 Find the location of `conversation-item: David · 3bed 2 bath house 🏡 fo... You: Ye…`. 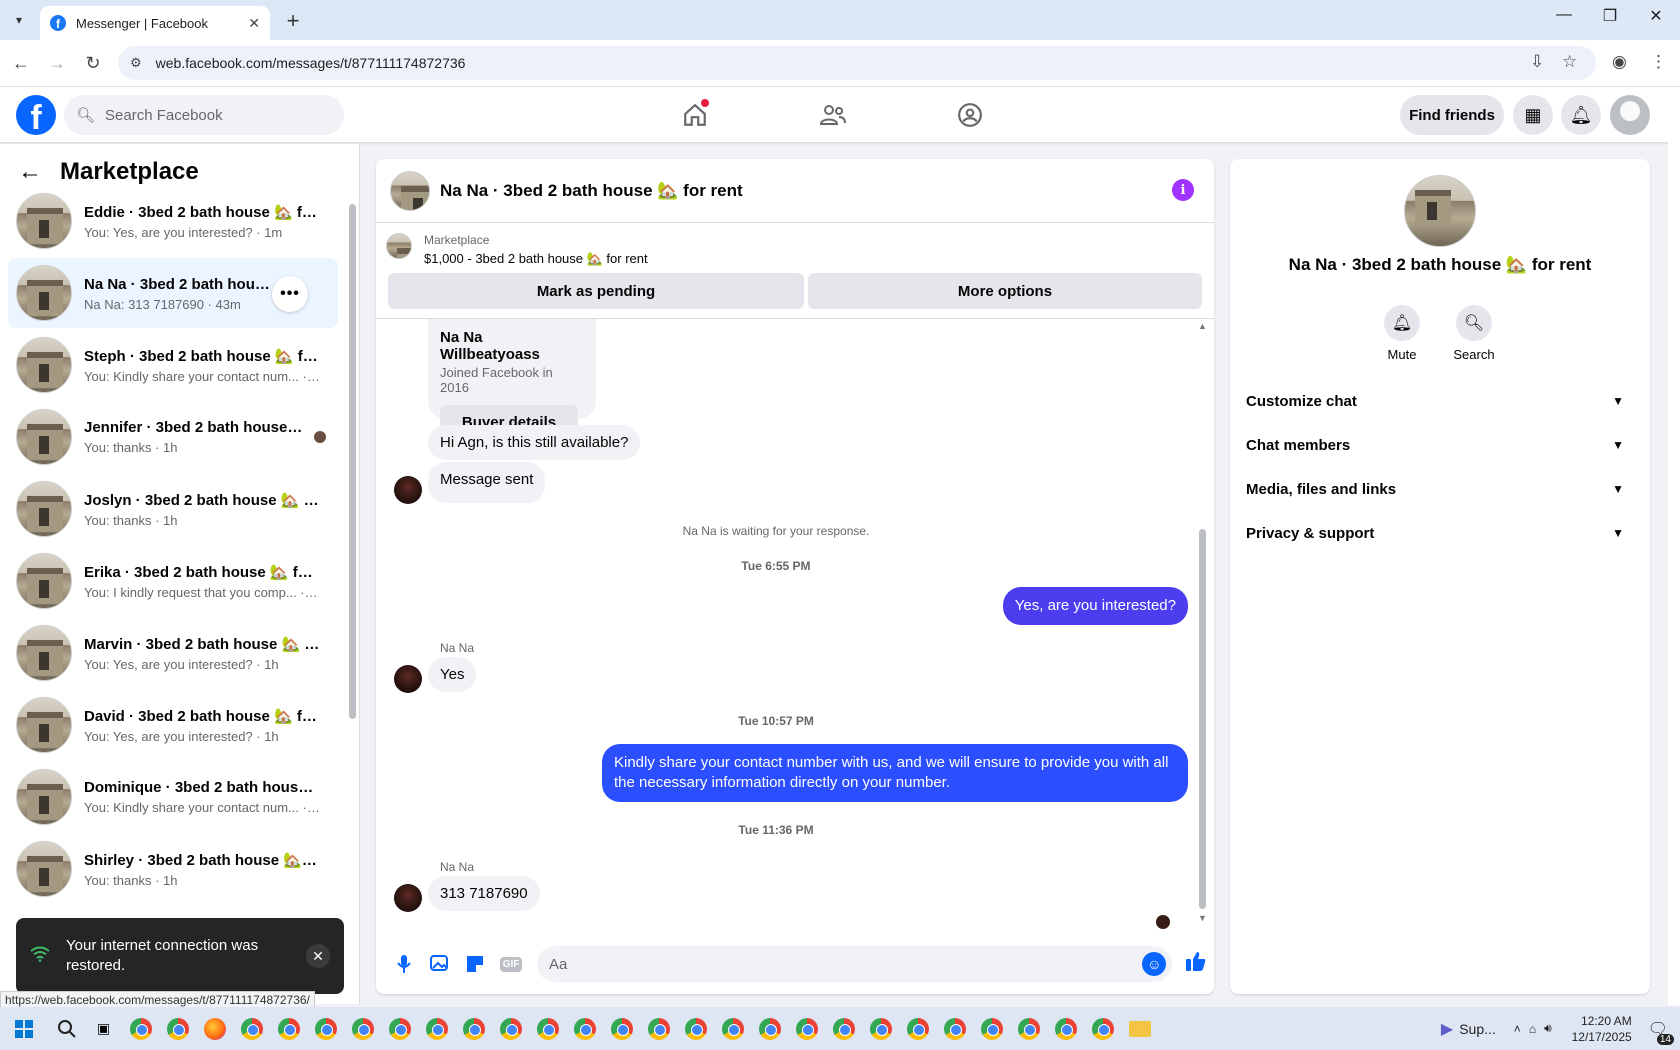

conversation-item: David · 3bed 2 bath house 🏡 fo... You: Ye… is located at coordinates (173, 725).